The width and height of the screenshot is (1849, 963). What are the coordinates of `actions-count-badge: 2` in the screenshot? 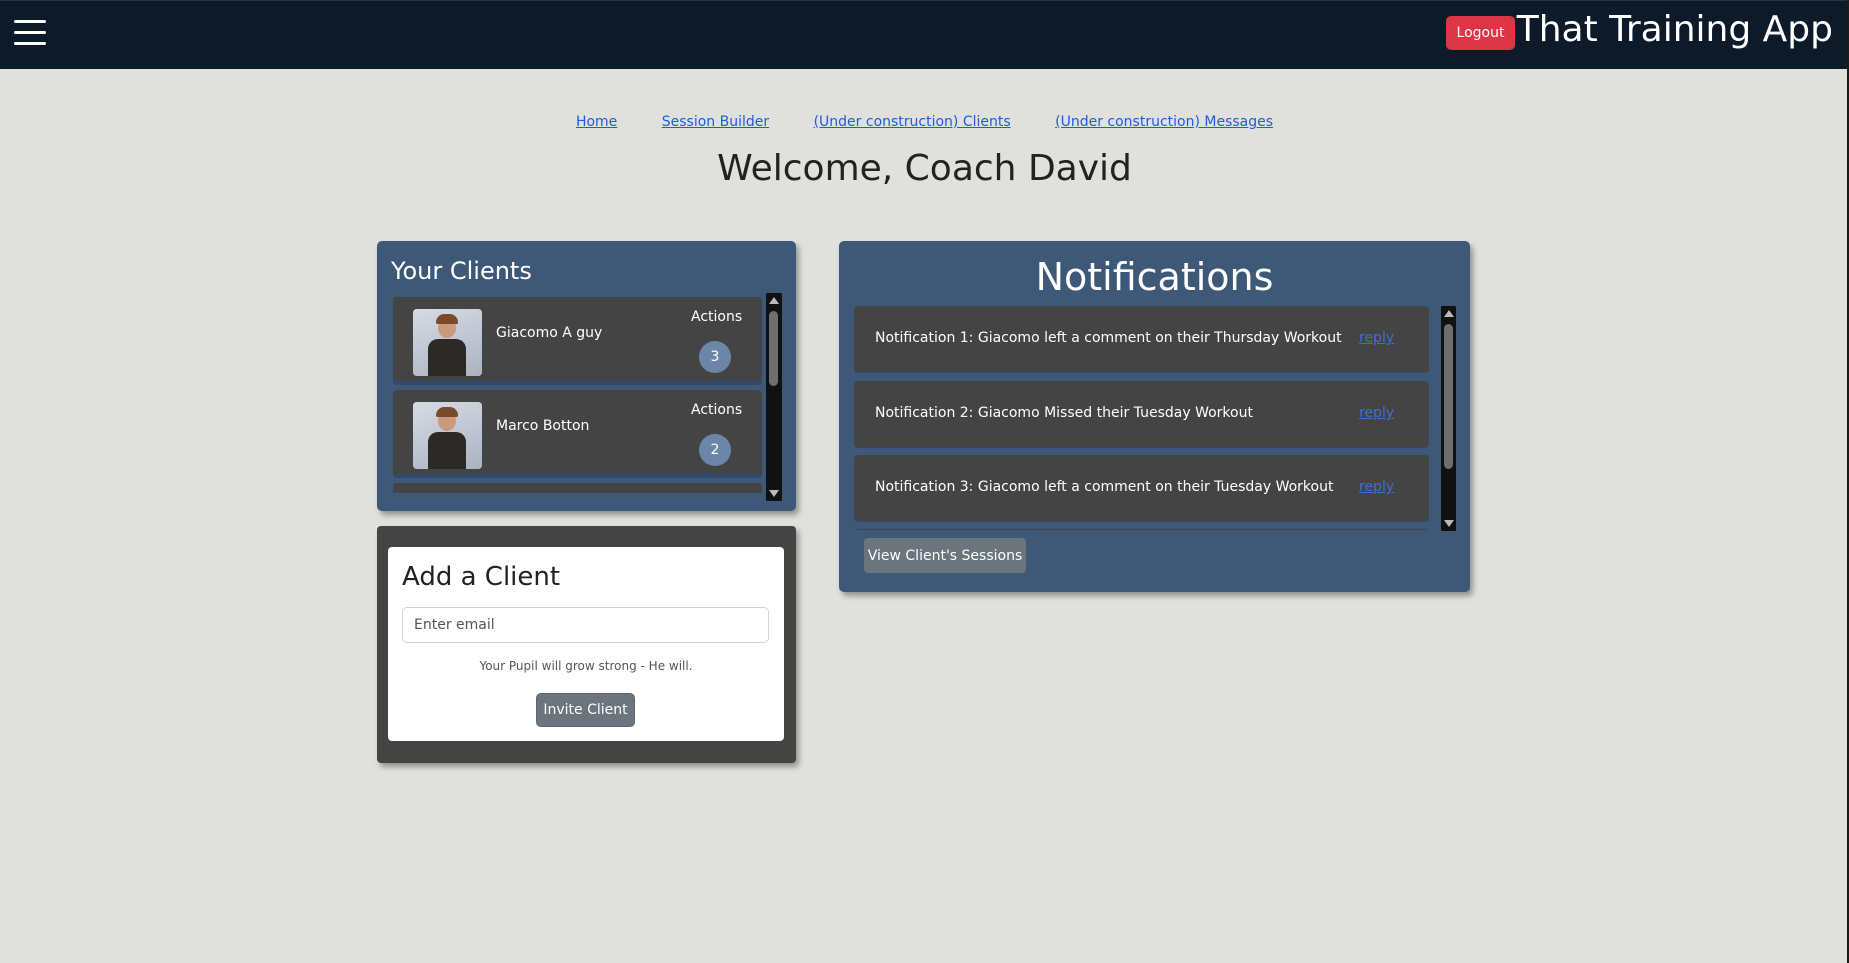 It's located at (715, 450).